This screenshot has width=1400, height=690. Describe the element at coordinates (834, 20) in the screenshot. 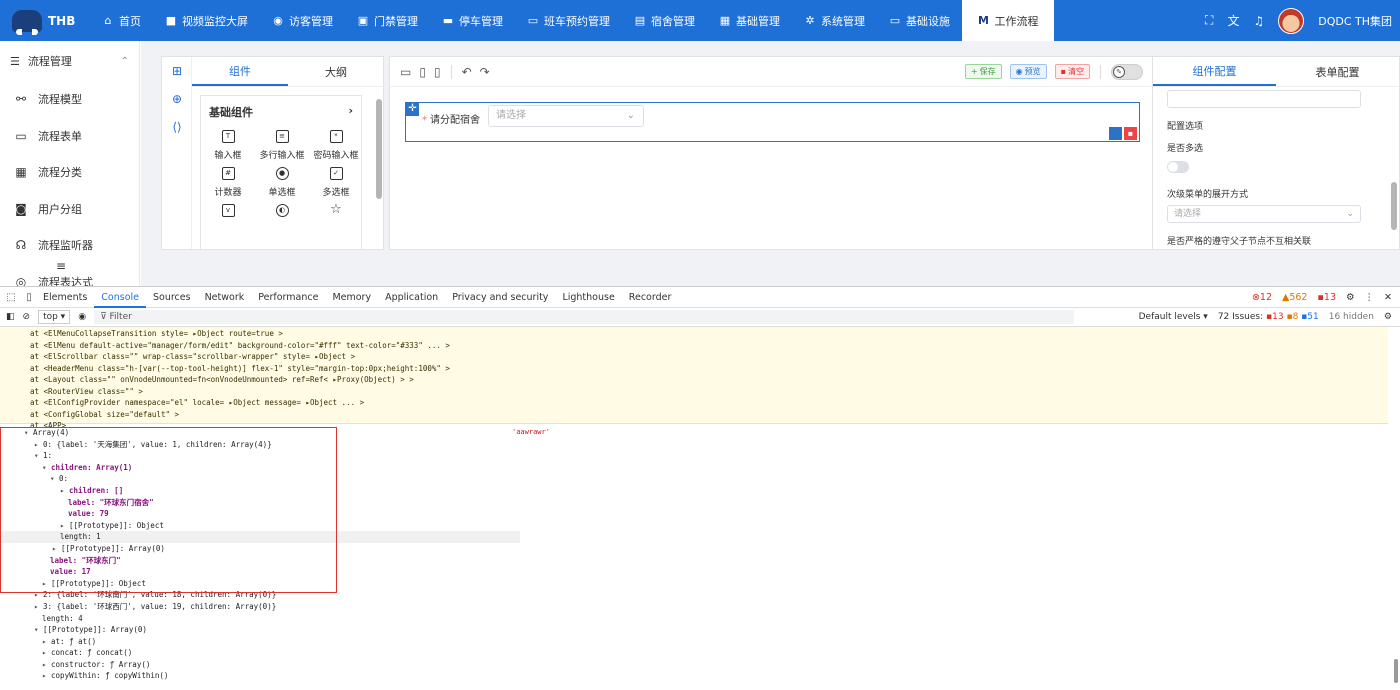

I see `nav-item-8: ✲ 系统管理` at that location.